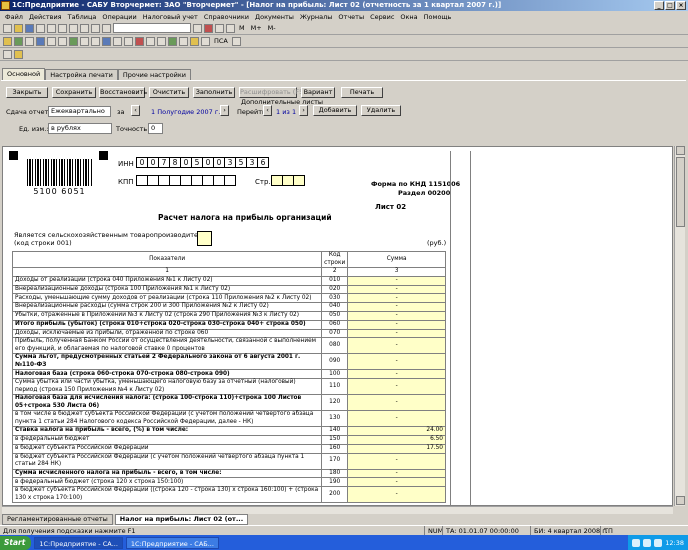 The width and height of the screenshot is (688, 550). What do you see at coordinates (658, 542) in the screenshot?
I see `volume-icon` at bounding box center [658, 542].